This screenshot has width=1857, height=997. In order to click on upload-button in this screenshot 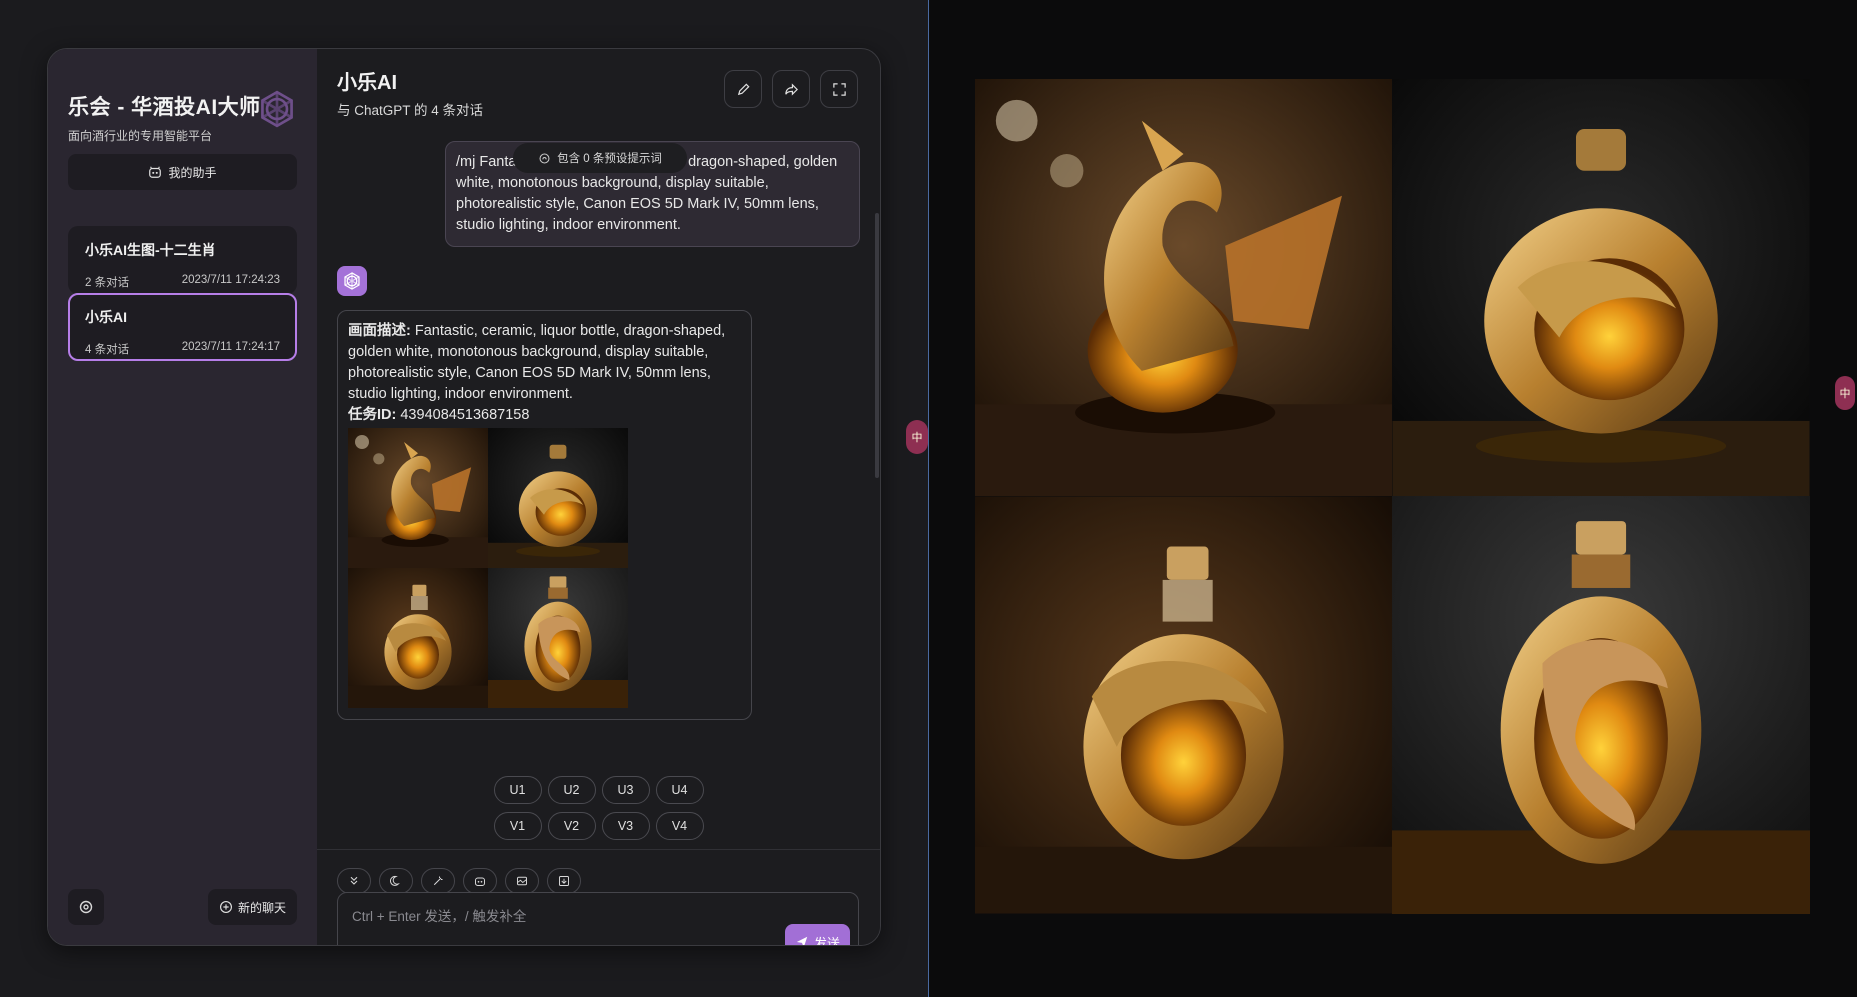, I will do `click(564, 881)`.